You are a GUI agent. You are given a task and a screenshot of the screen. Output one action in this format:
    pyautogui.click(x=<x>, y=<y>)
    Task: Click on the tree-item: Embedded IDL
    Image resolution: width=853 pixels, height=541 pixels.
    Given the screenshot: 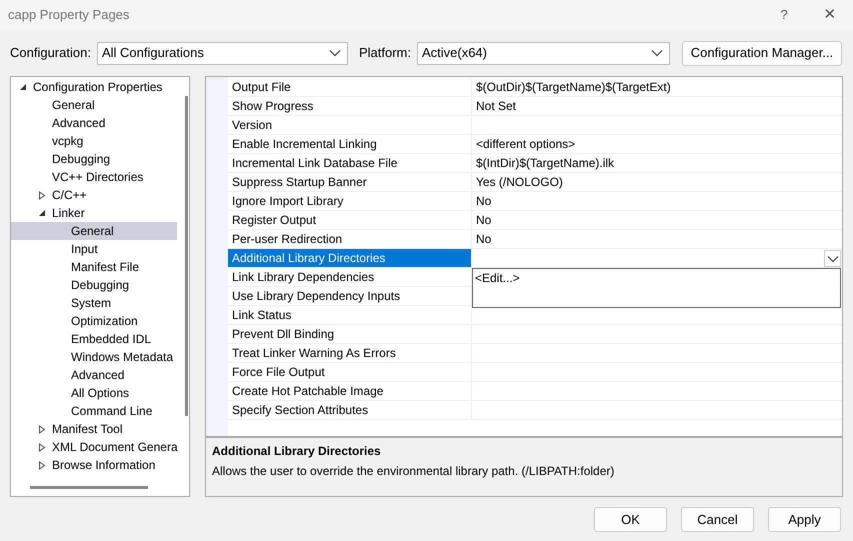 What is the action you would take?
    pyautogui.click(x=94, y=339)
    